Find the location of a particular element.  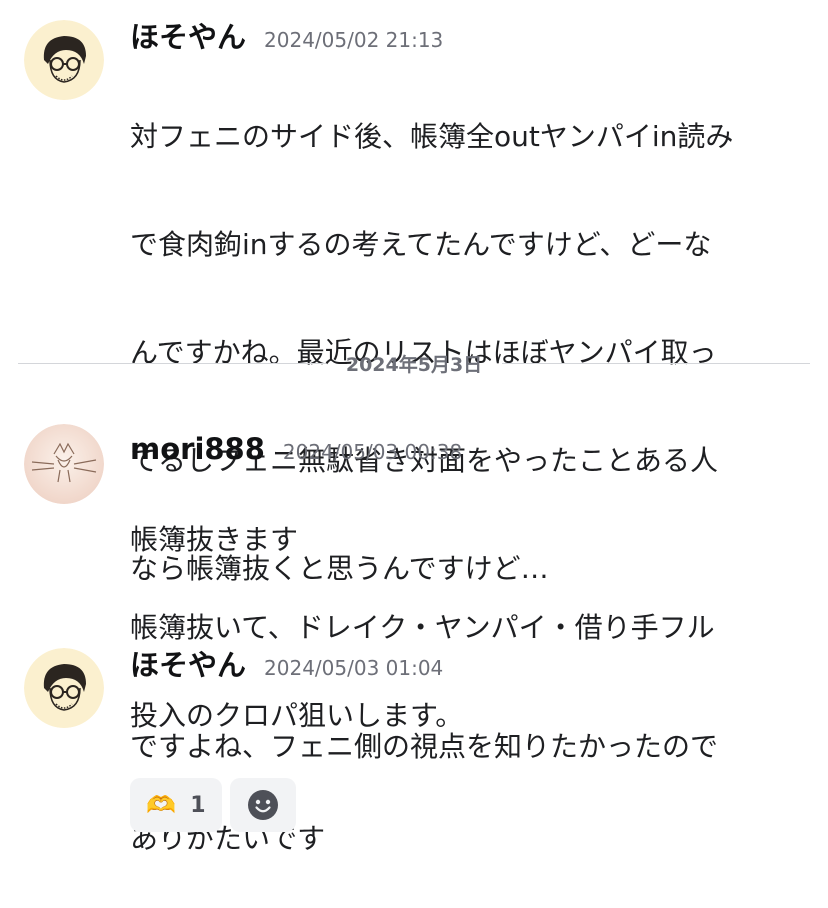

message-line: ですよね、フェニ側の視点を知りたかったので is located at coordinates (424, 746).